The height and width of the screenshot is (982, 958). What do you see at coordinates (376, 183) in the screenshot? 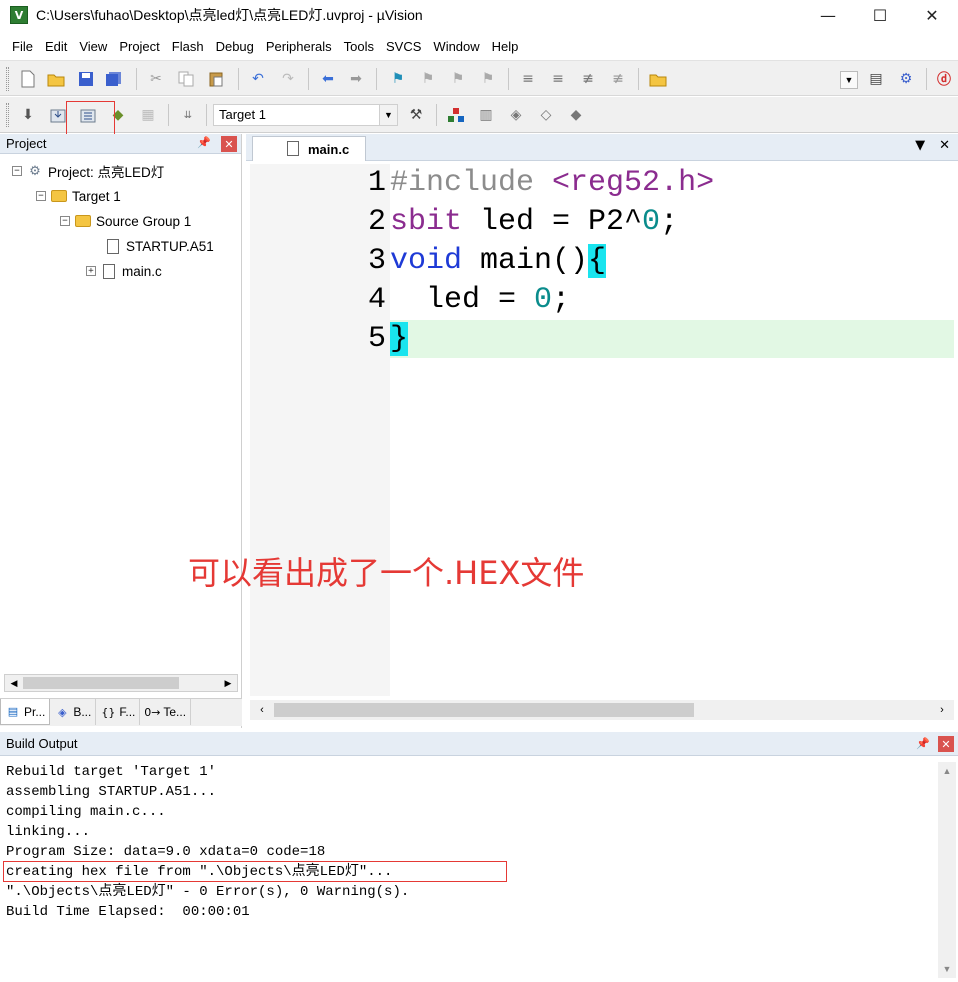
I see `line-number: 1` at bounding box center [376, 183].